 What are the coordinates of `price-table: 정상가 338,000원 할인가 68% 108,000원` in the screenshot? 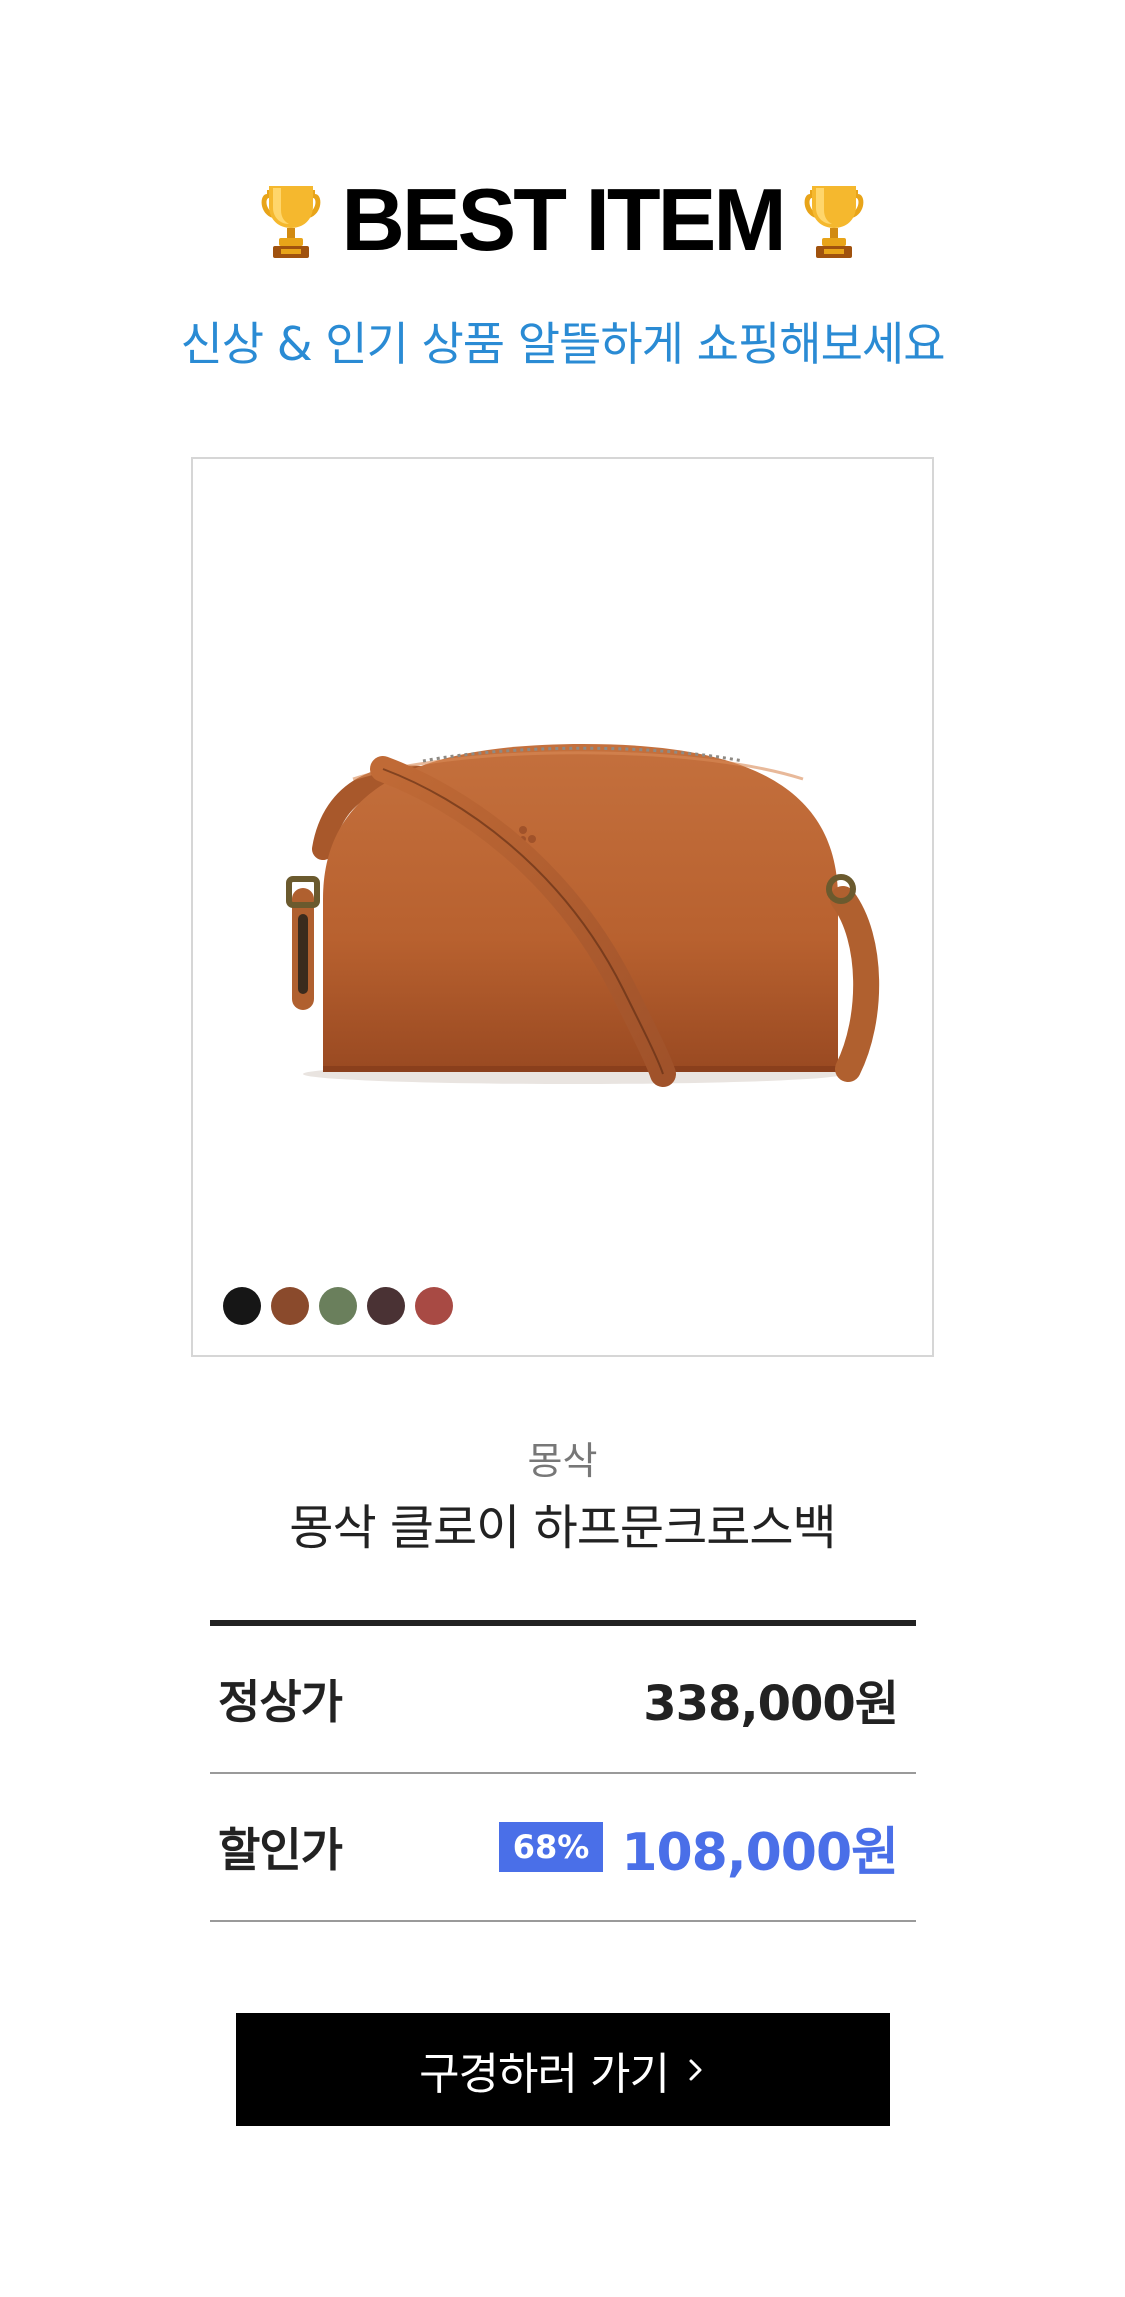 It's located at (563, 1771).